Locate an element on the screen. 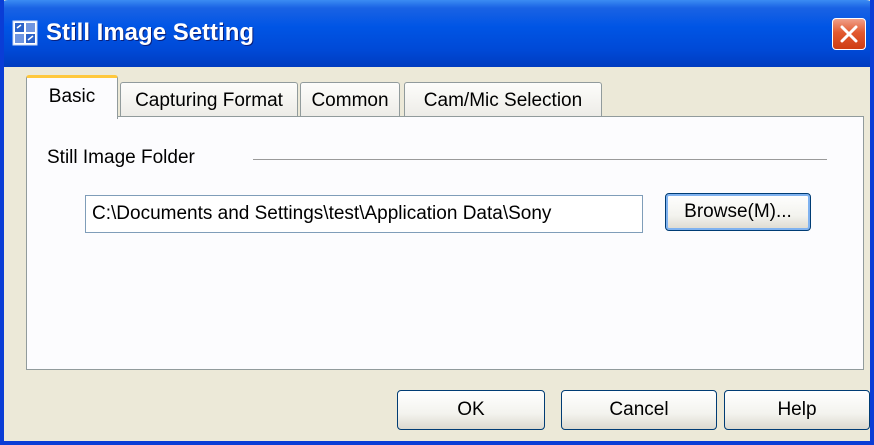 The image size is (874, 445). still-image-folder-label: Still Image Folder is located at coordinates (121, 157).